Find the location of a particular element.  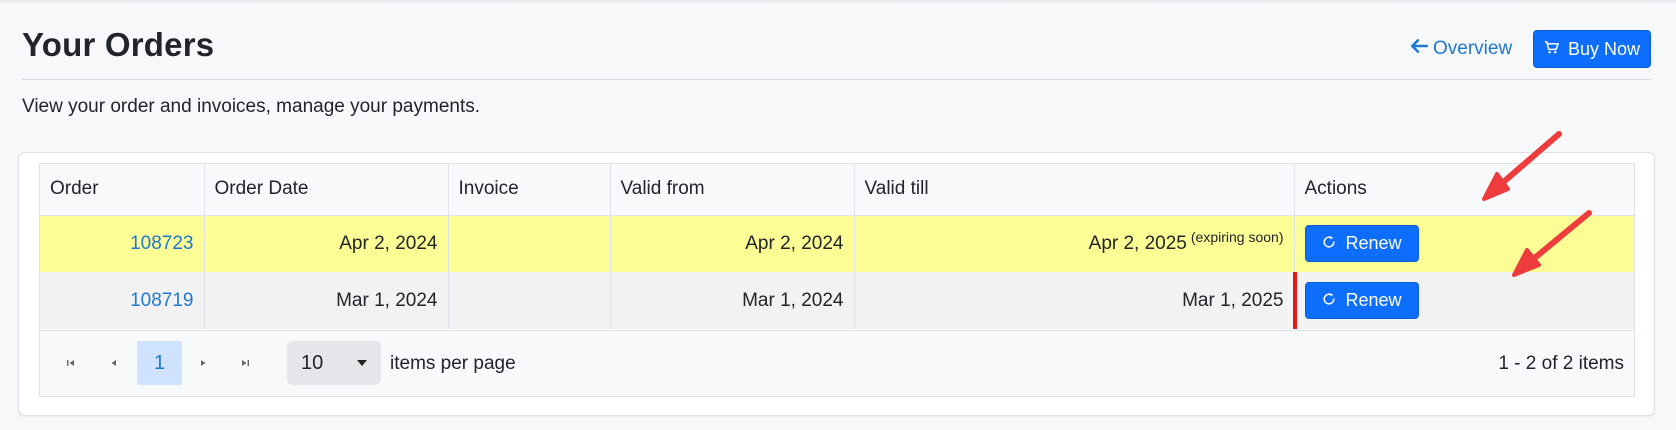

buy-now-button: Buy Now is located at coordinates (1592, 49).